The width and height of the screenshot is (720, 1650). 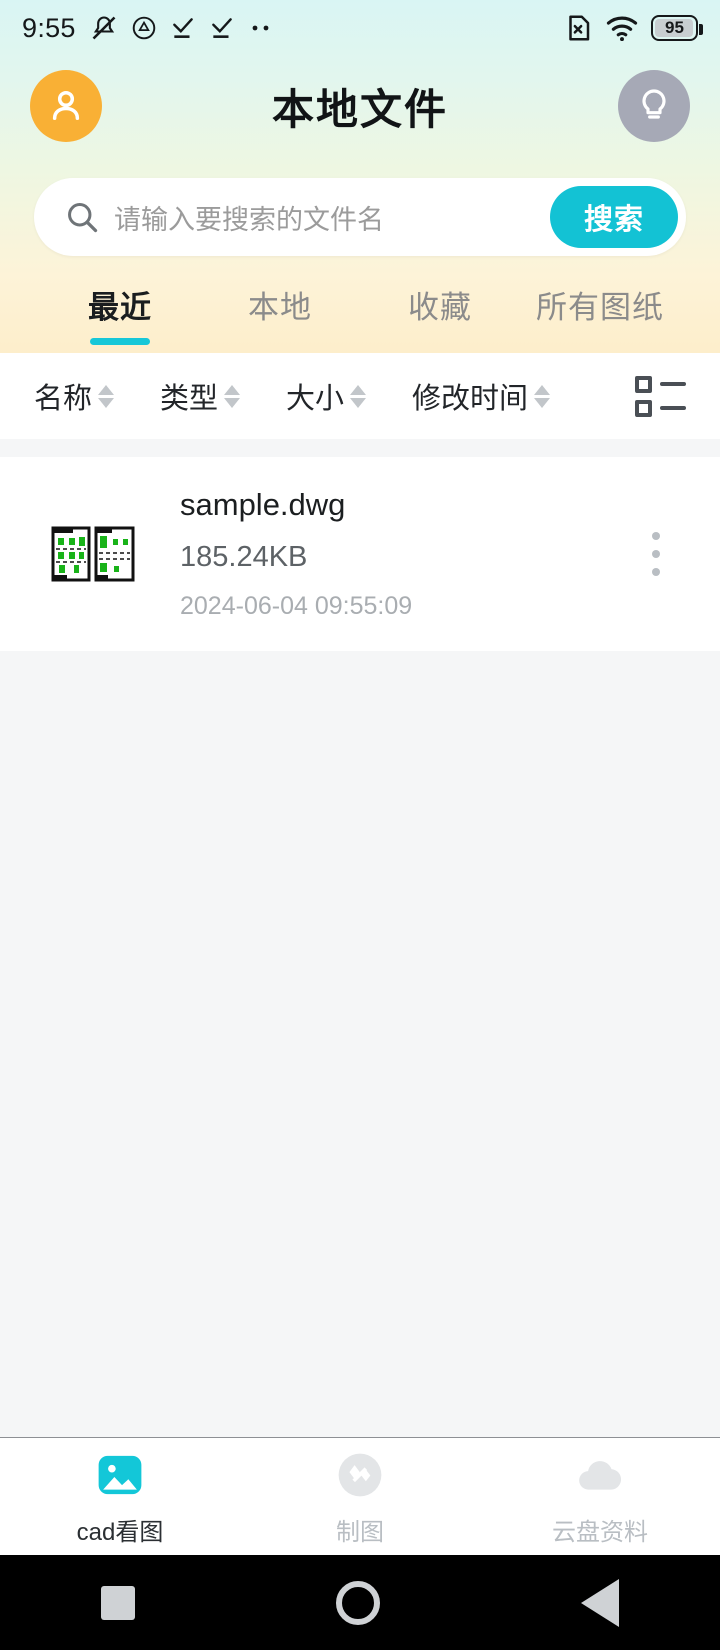 What do you see at coordinates (83, 218) in the screenshot?
I see `search-icon` at bounding box center [83, 218].